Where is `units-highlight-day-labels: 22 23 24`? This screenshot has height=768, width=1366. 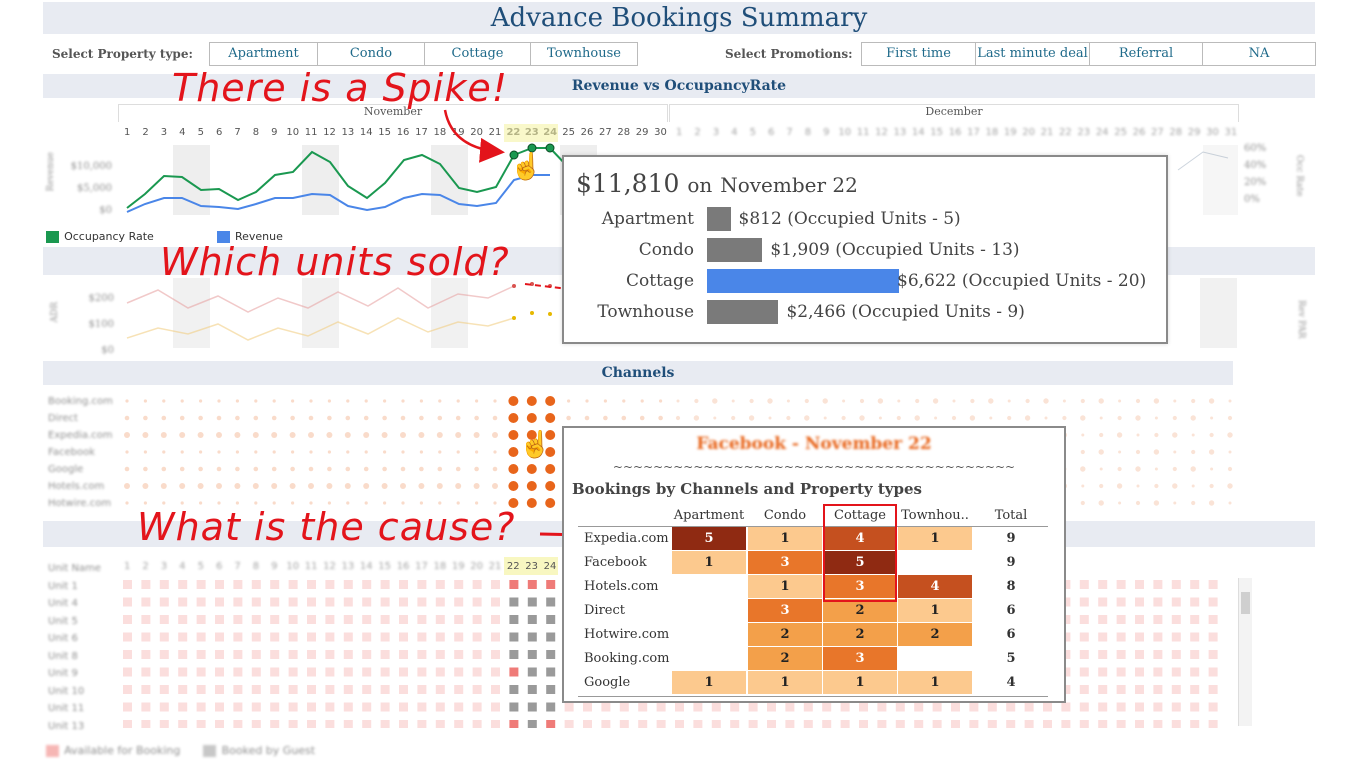
units-highlight-day-labels: 22 23 24 is located at coordinates (531, 566).